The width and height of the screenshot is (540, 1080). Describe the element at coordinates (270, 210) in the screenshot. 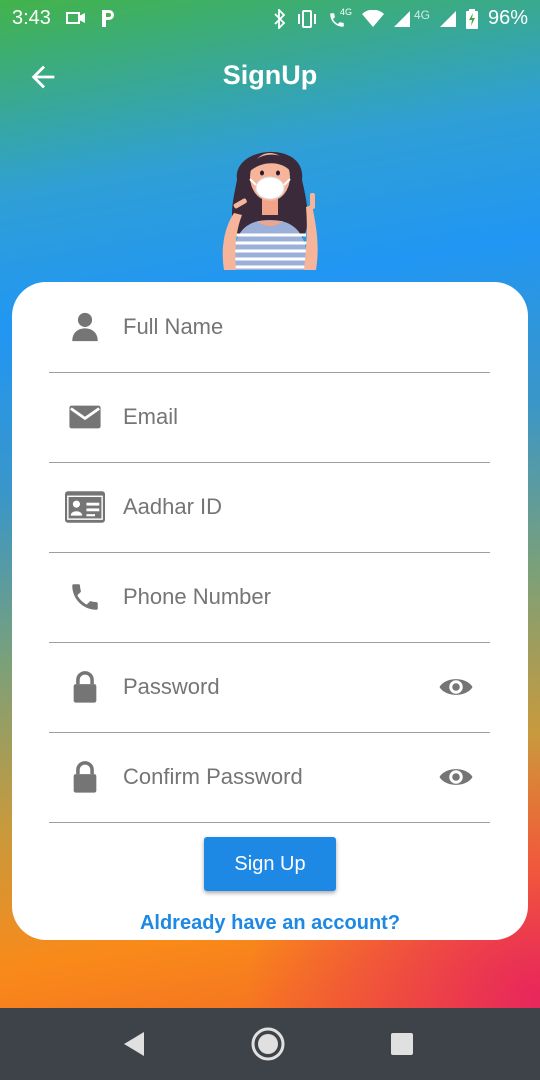

I see `girl-with-mask-illustration` at that location.